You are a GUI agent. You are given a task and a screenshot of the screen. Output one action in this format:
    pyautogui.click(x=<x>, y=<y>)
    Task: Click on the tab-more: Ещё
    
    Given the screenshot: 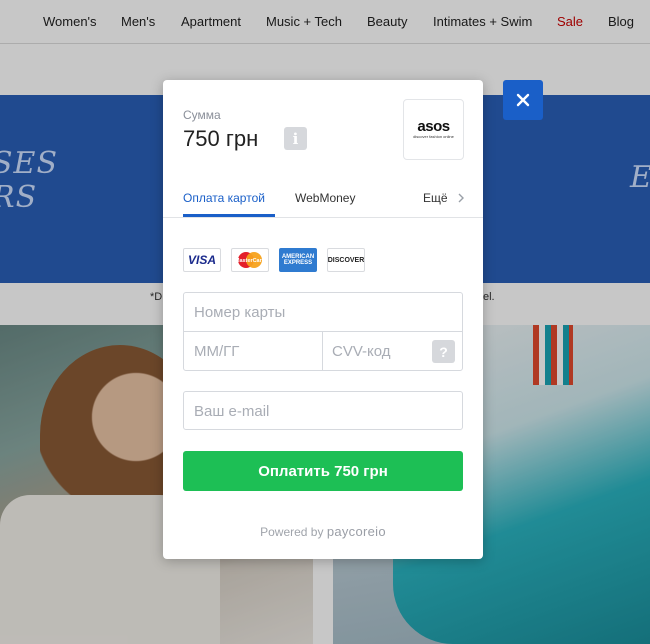 What is the action you would take?
    pyautogui.click(x=435, y=198)
    